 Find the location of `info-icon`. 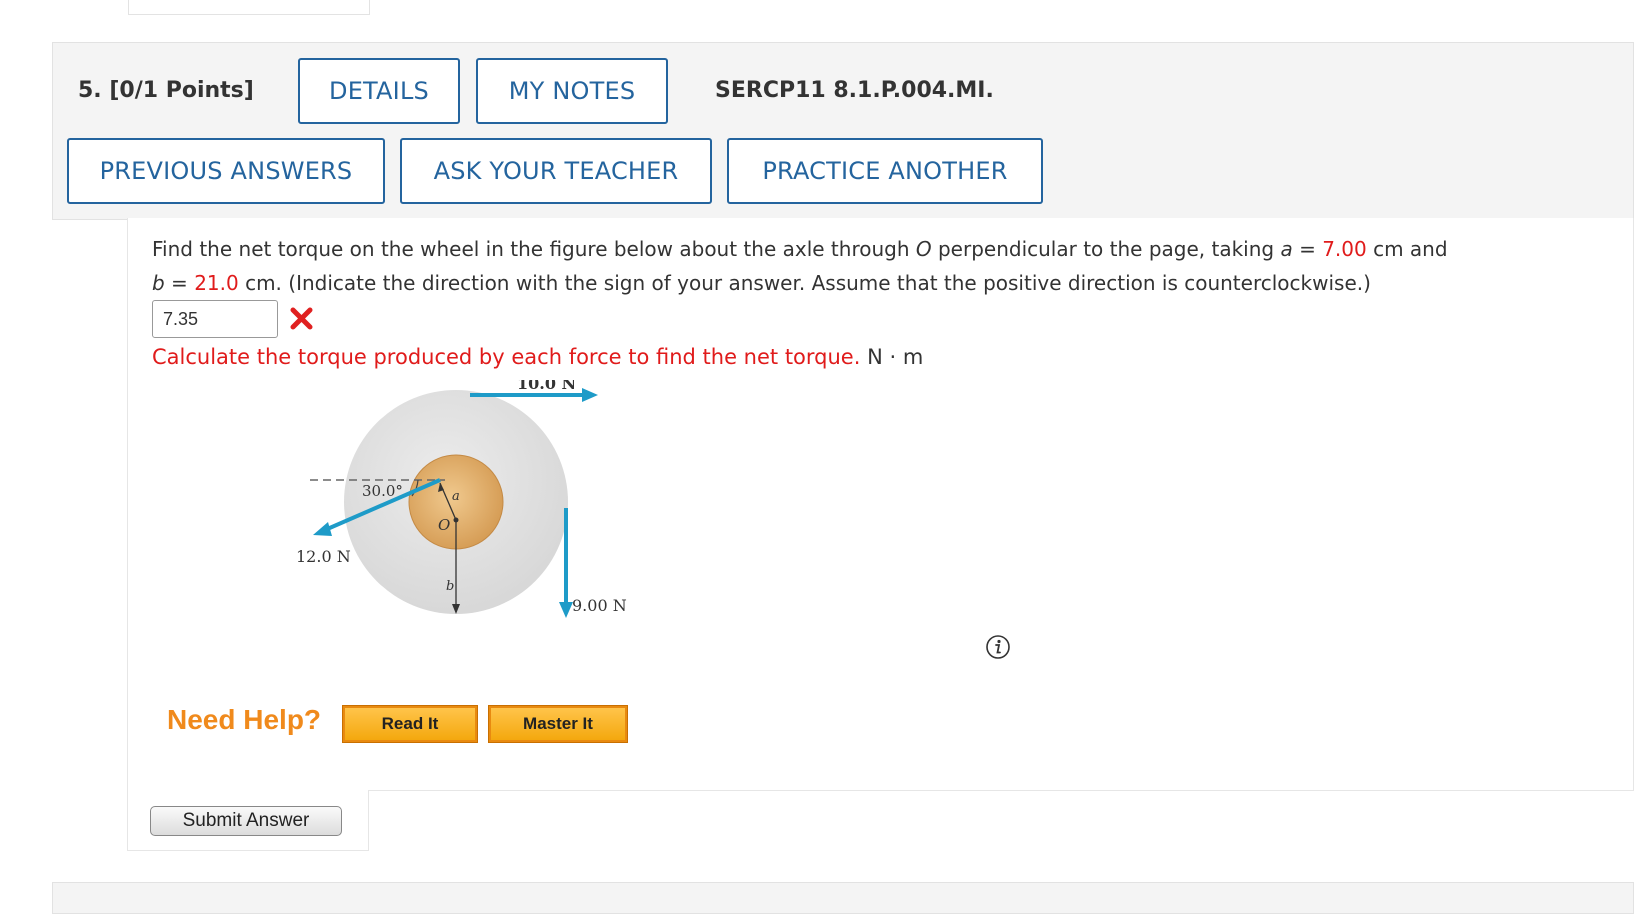

info-icon is located at coordinates (998, 647).